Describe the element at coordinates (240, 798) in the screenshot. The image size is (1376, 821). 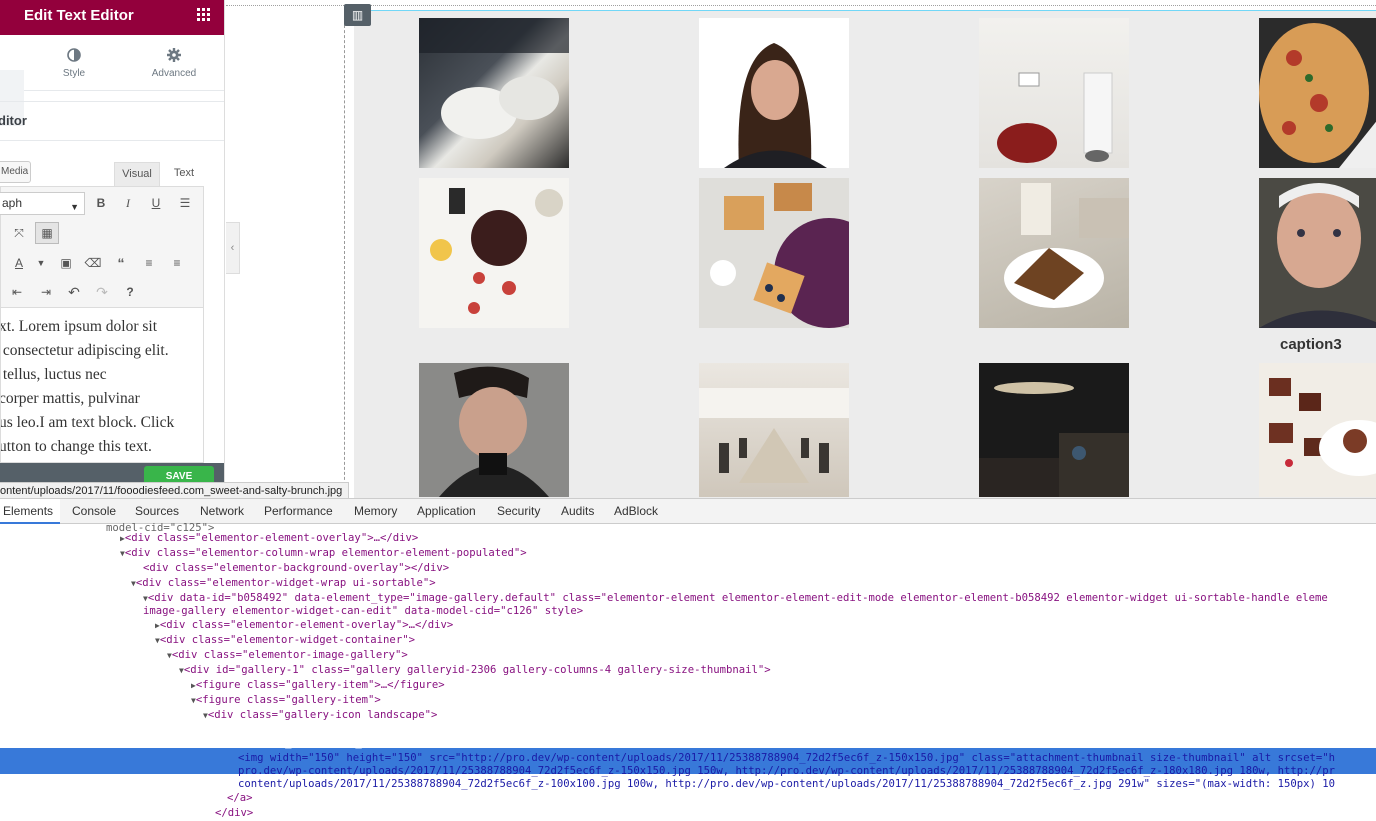
I see `dom-line: </a>` at that location.